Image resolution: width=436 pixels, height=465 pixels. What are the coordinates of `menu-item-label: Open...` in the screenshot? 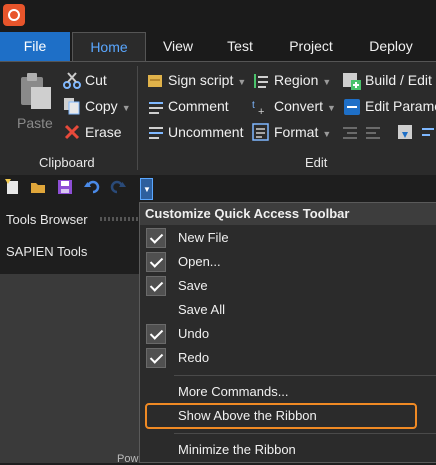 It's located at (199, 261).